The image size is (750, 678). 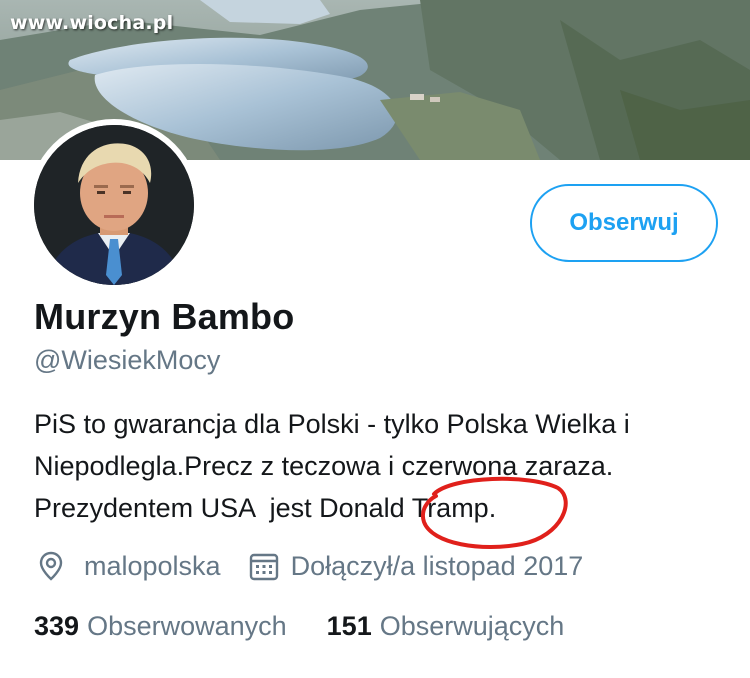 What do you see at coordinates (51, 566) in the screenshot?
I see `location-pin-icon` at bounding box center [51, 566].